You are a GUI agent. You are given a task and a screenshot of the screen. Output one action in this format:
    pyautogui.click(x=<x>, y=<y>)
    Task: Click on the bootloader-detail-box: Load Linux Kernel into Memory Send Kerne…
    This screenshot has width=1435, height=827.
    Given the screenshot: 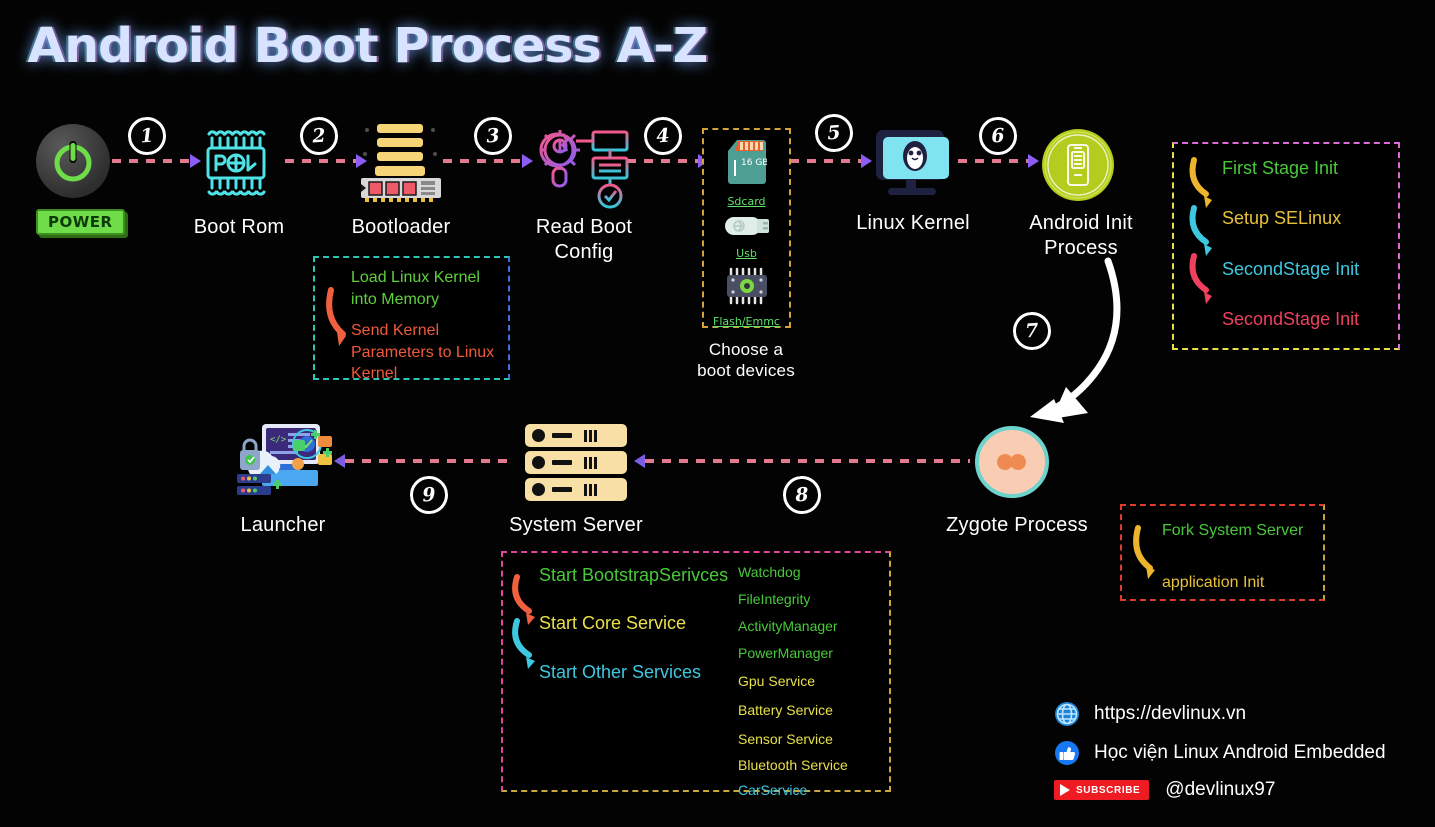 What is the action you would take?
    pyautogui.click(x=411, y=319)
    